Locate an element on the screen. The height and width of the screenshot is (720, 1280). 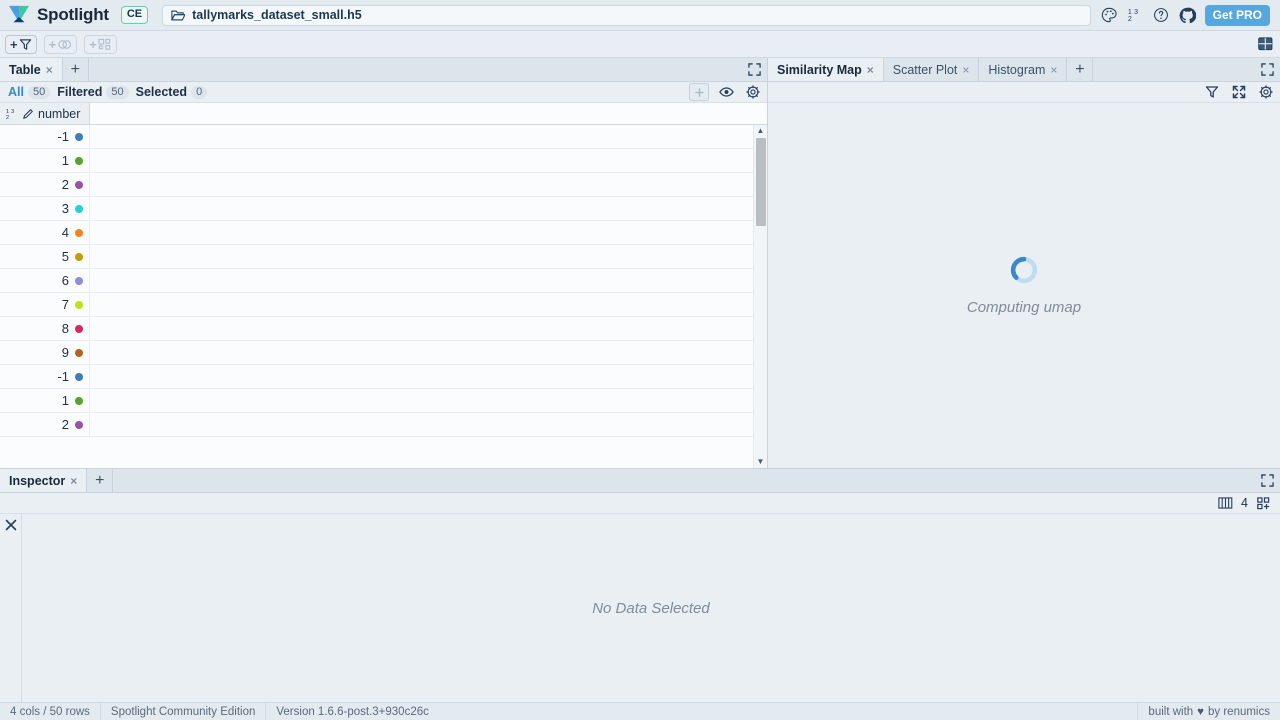
column-header-number: 1 2 3 number is located at coordinates (45, 113).